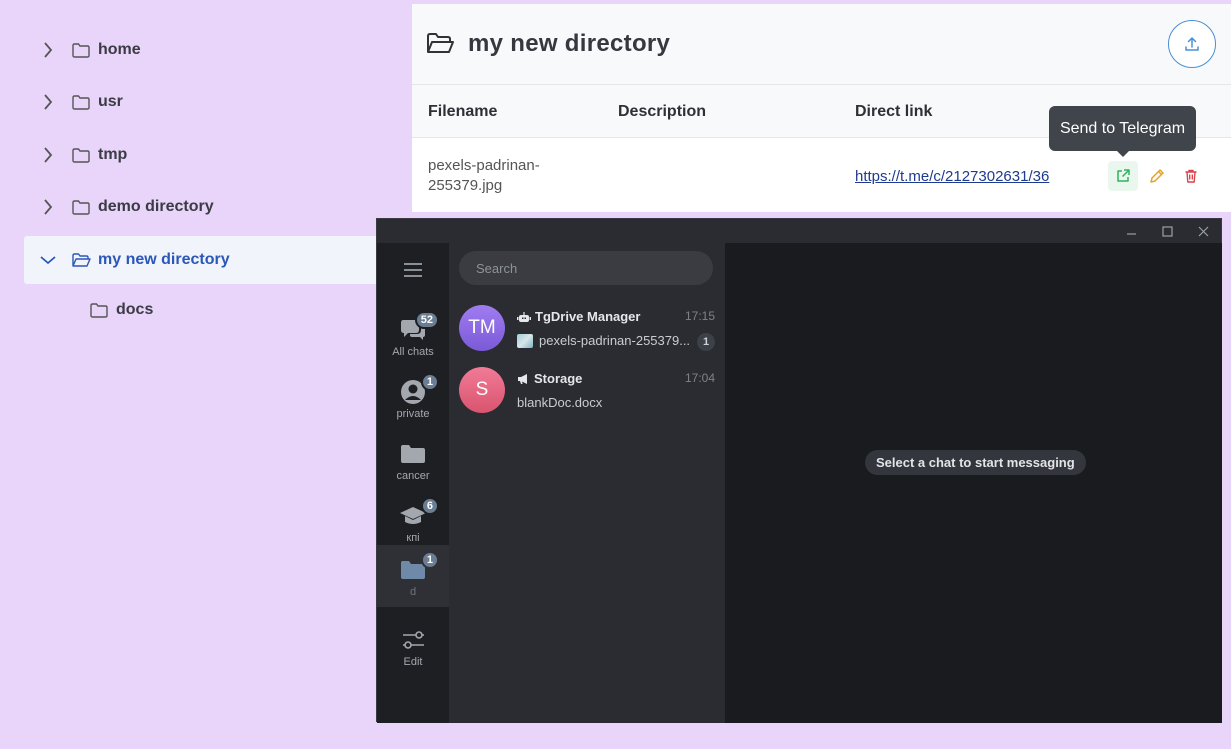 This screenshot has height=749, width=1231. I want to click on folder-label: cancer, so click(413, 476).